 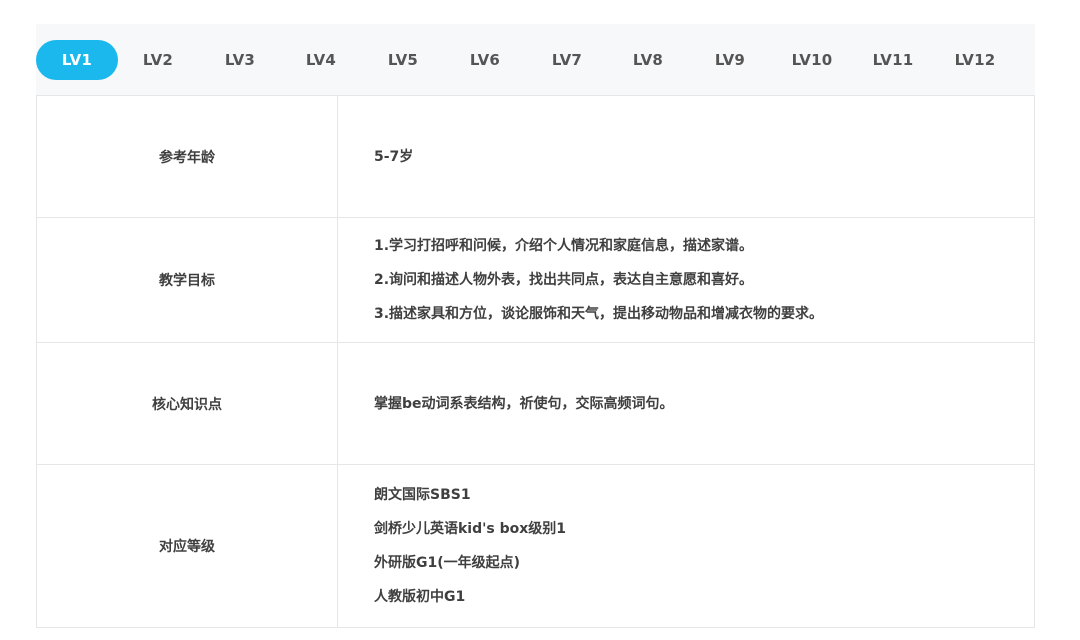 I want to click on tab-lv5: LV5, so click(x=403, y=60).